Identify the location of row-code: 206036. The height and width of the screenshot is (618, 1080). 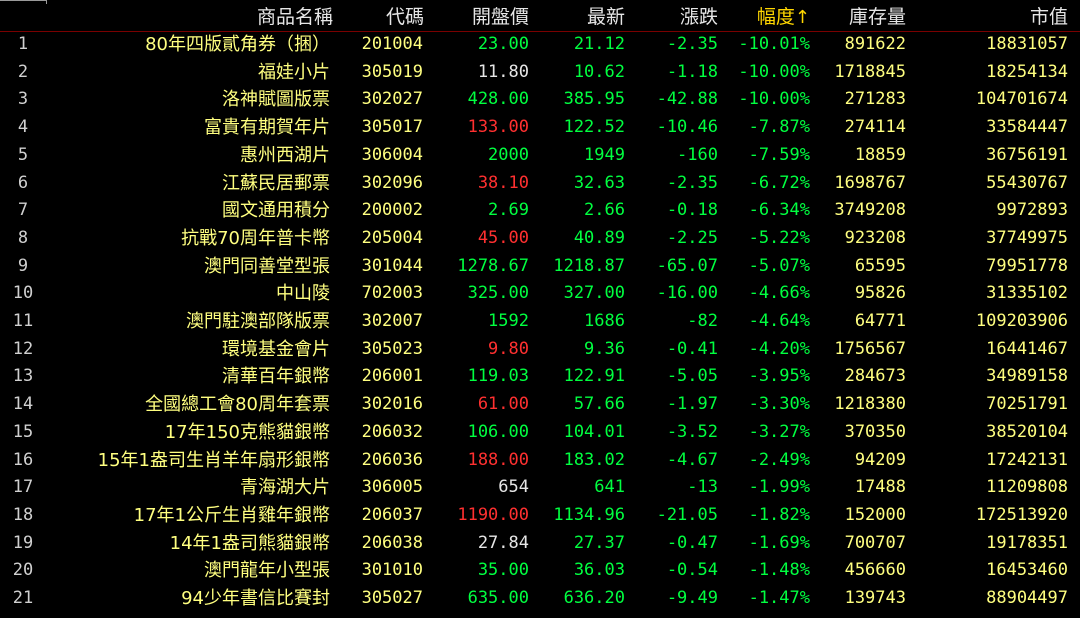
(392, 459).